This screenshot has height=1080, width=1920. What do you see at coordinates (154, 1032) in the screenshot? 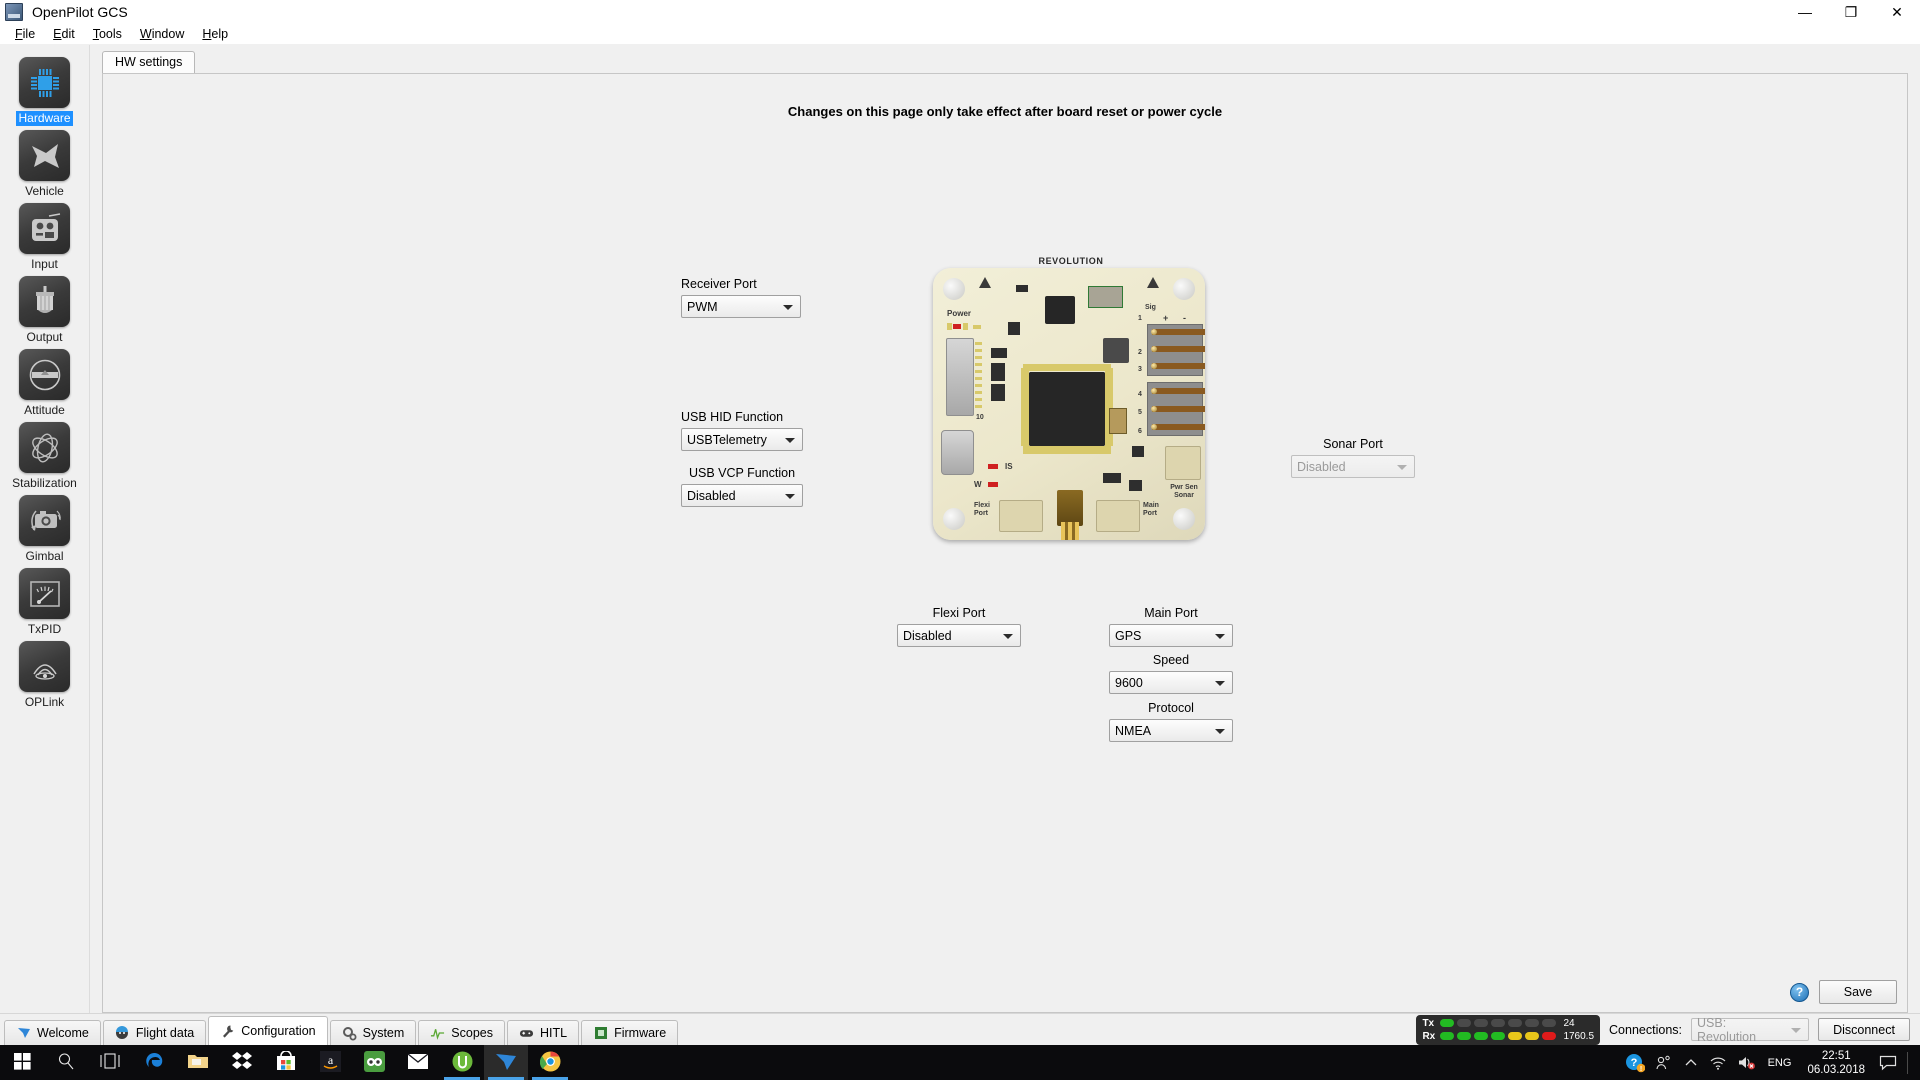
I see `tab-flight-data: Flight data` at bounding box center [154, 1032].